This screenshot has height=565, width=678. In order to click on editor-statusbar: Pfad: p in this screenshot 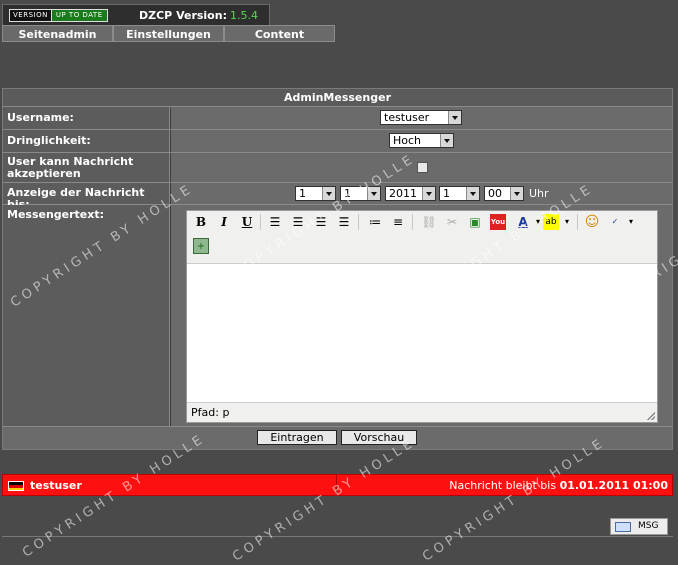, I will do `click(422, 412)`.